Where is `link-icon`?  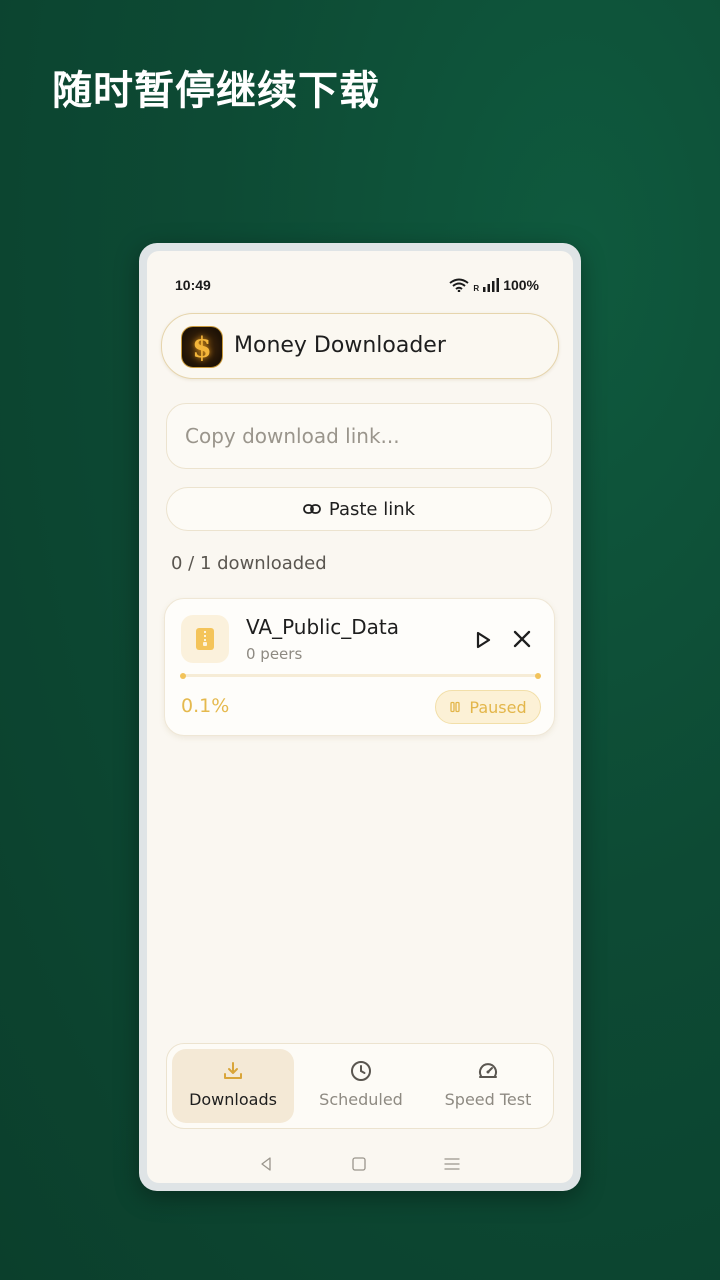 link-icon is located at coordinates (312, 509).